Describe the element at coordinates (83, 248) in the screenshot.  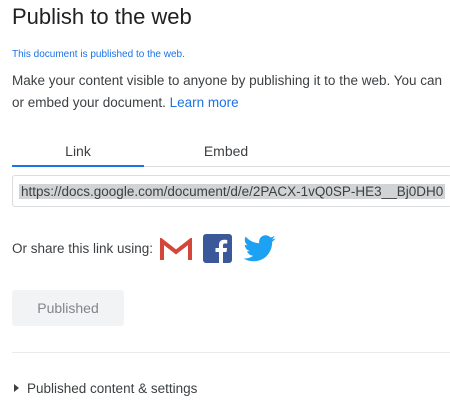
I see `share-label: Or share this link using:` at that location.